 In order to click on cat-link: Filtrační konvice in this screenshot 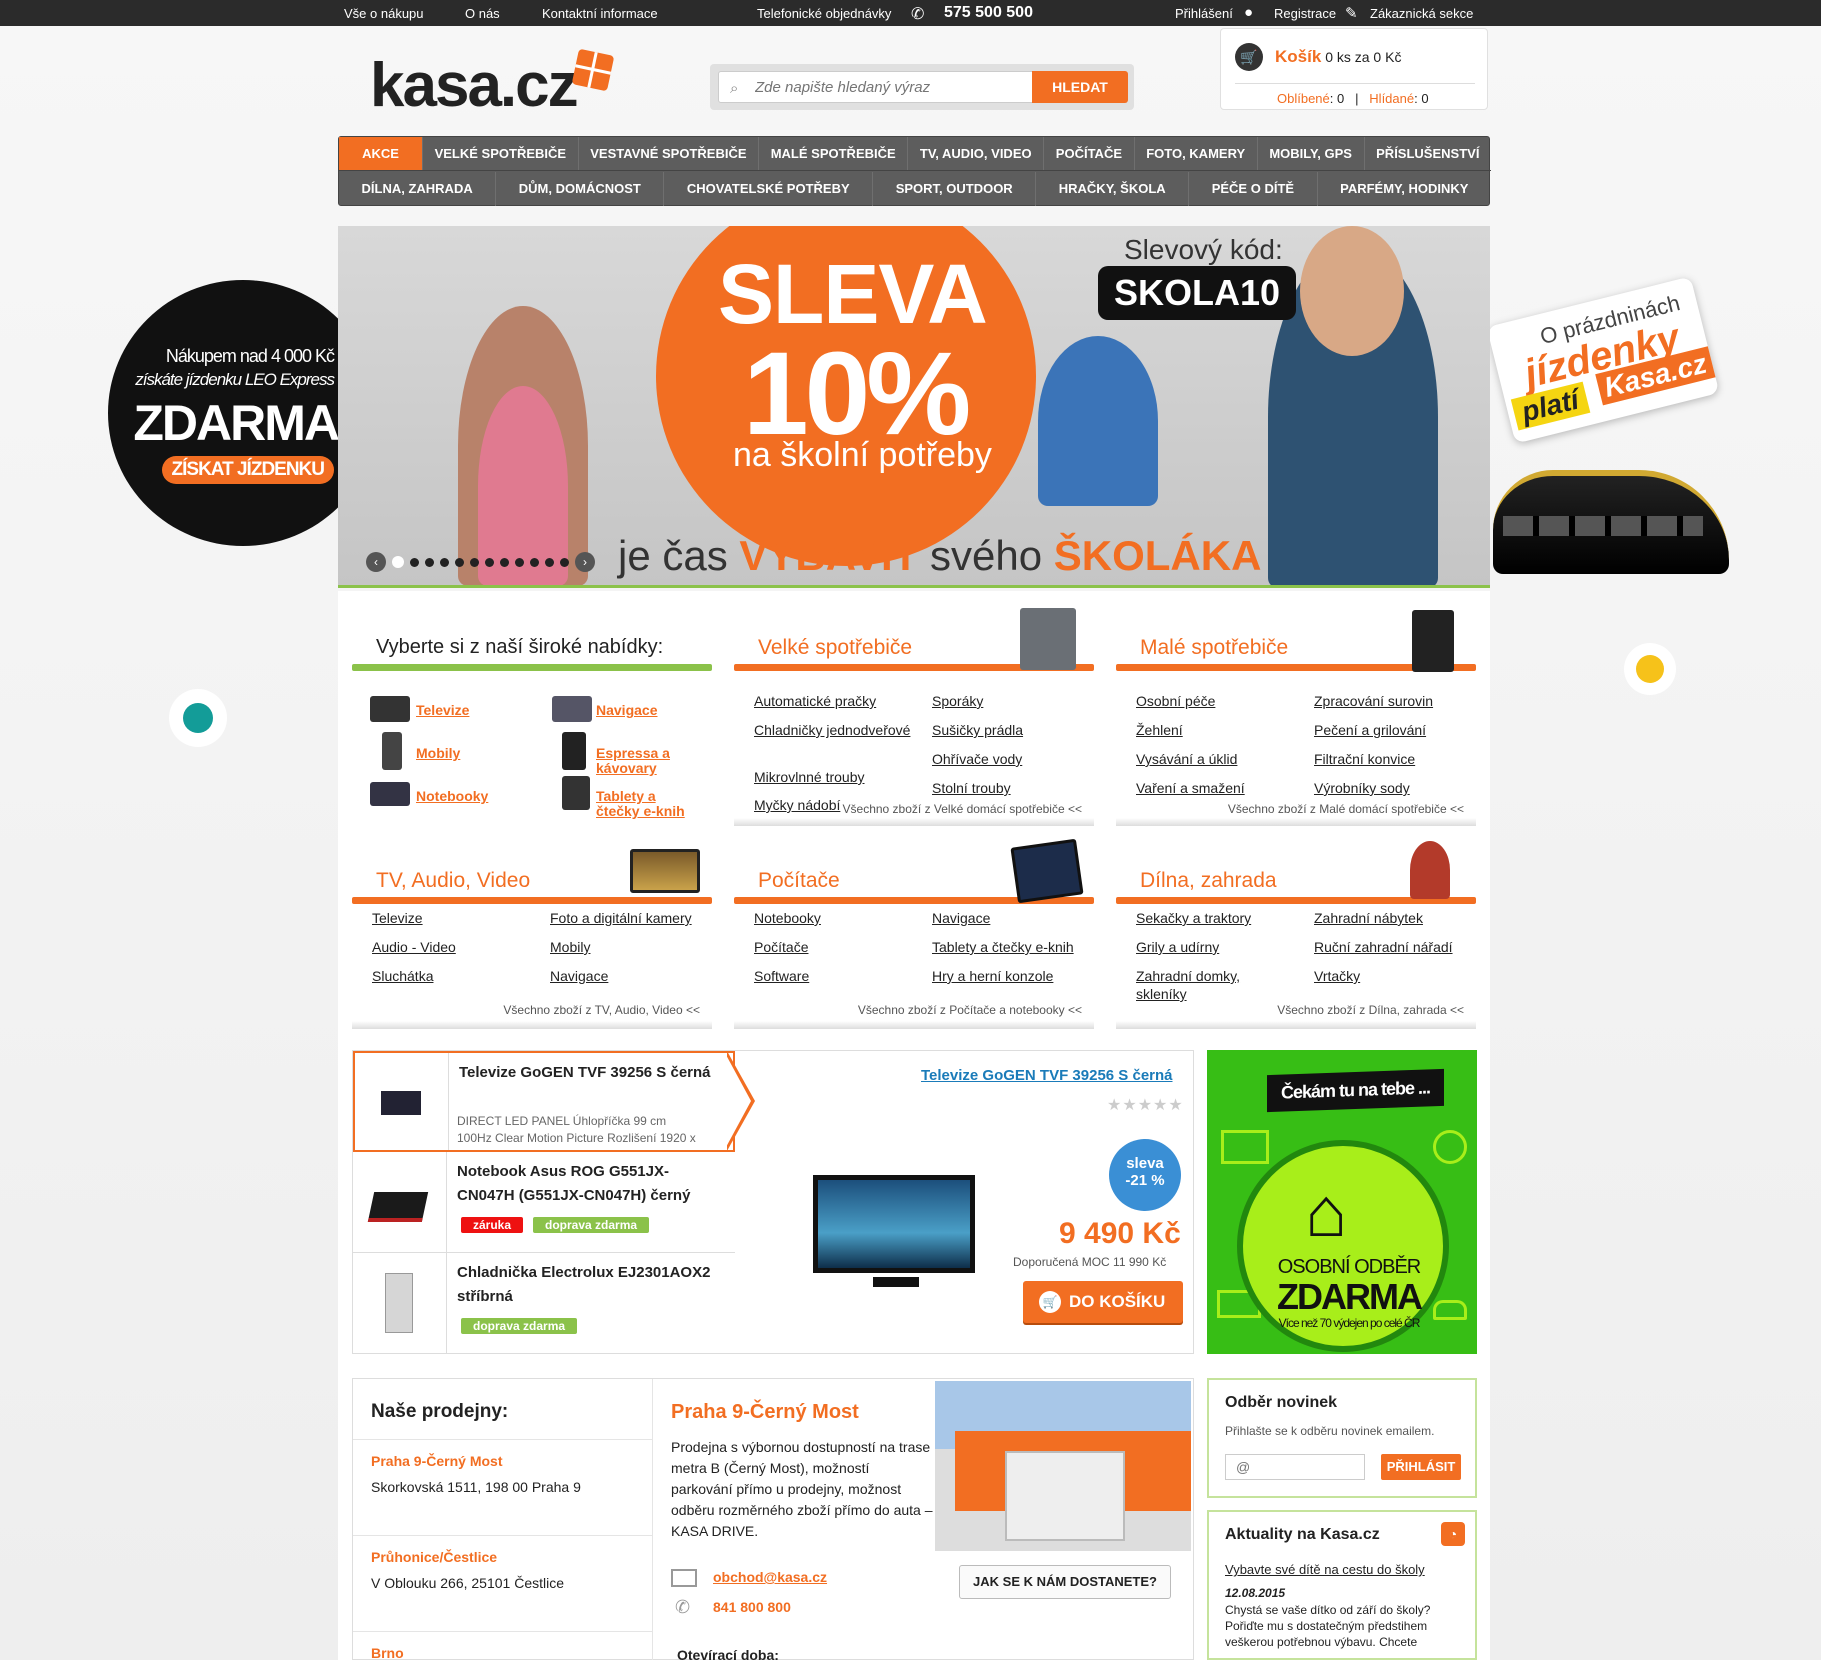, I will do `click(1364, 759)`.